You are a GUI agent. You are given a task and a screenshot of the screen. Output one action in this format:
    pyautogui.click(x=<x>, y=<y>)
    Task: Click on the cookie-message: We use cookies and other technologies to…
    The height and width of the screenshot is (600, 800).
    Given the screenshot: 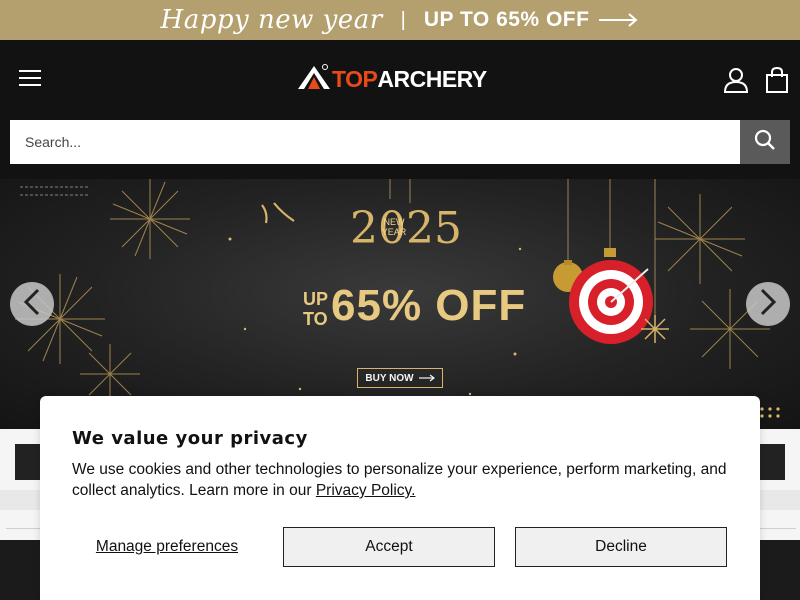 What is the action you would take?
    pyautogui.click(x=402, y=480)
    